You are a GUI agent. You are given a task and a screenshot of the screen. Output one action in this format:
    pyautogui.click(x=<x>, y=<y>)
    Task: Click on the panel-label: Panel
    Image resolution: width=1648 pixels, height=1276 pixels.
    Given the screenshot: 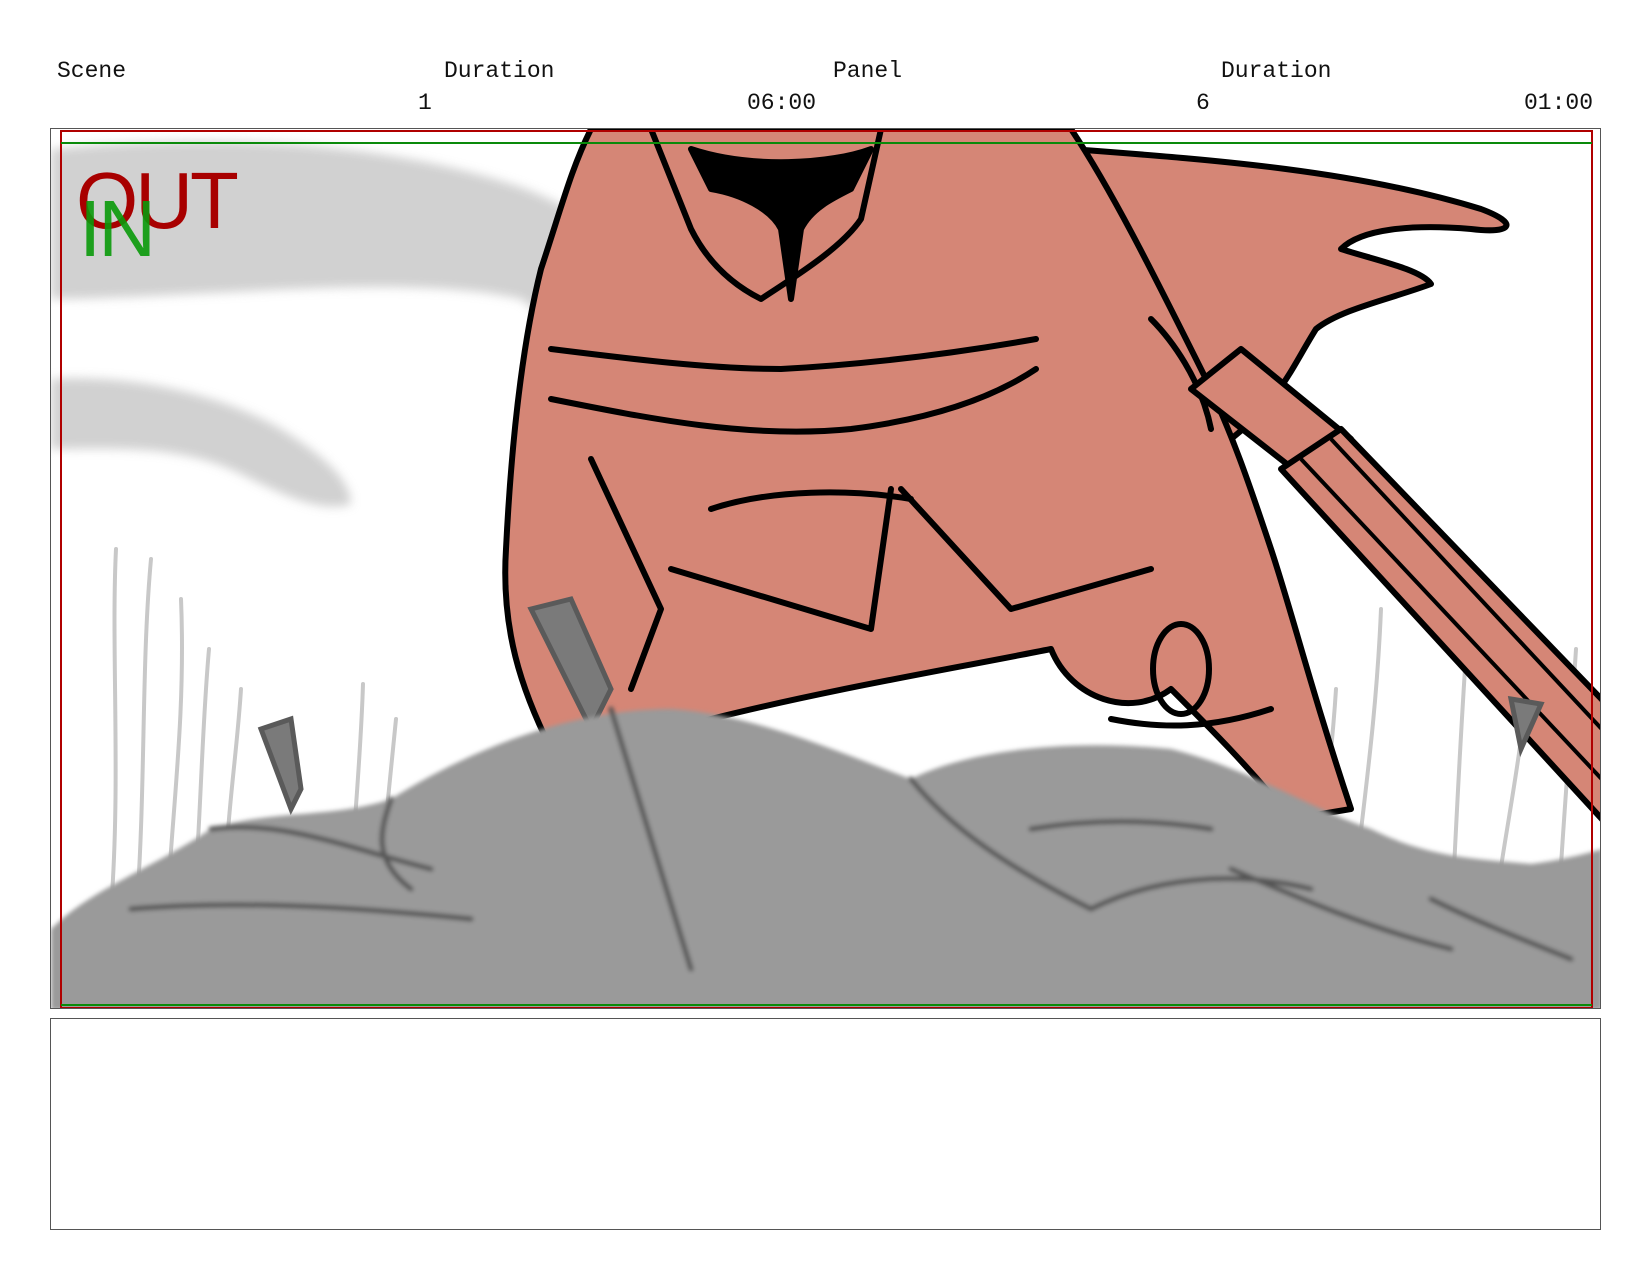 What is the action you would take?
    pyautogui.click(x=868, y=71)
    